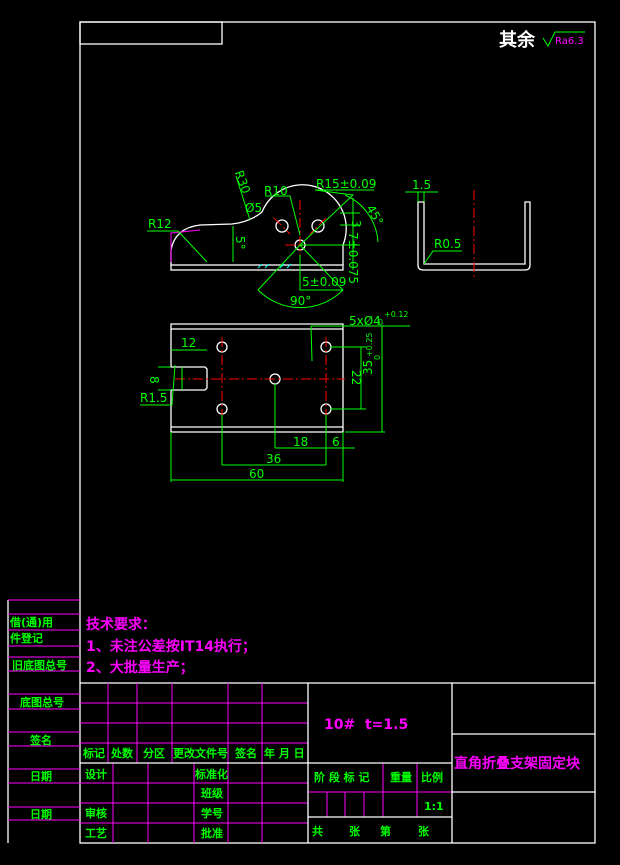  What do you see at coordinates (380, 322) in the screenshot?
I see `dim-holes-tol0: 0` at bounding box center [380, 322].